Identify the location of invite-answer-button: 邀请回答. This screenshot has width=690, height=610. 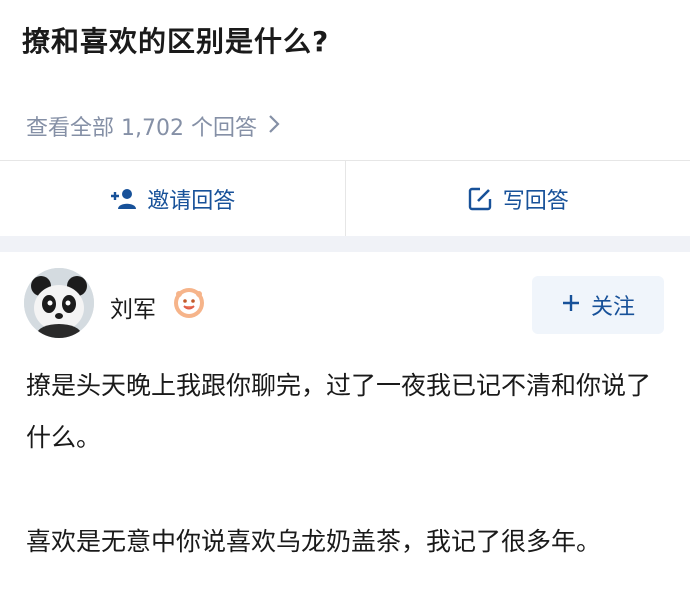
(172, 199).